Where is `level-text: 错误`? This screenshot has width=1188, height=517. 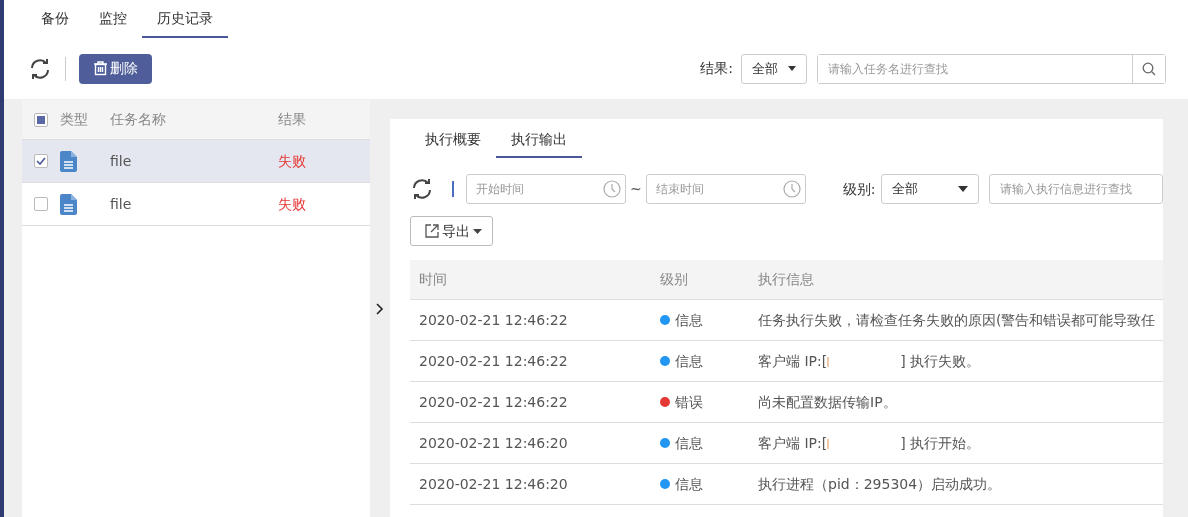 level-text: 错误 is located at coordinates (689, 402).